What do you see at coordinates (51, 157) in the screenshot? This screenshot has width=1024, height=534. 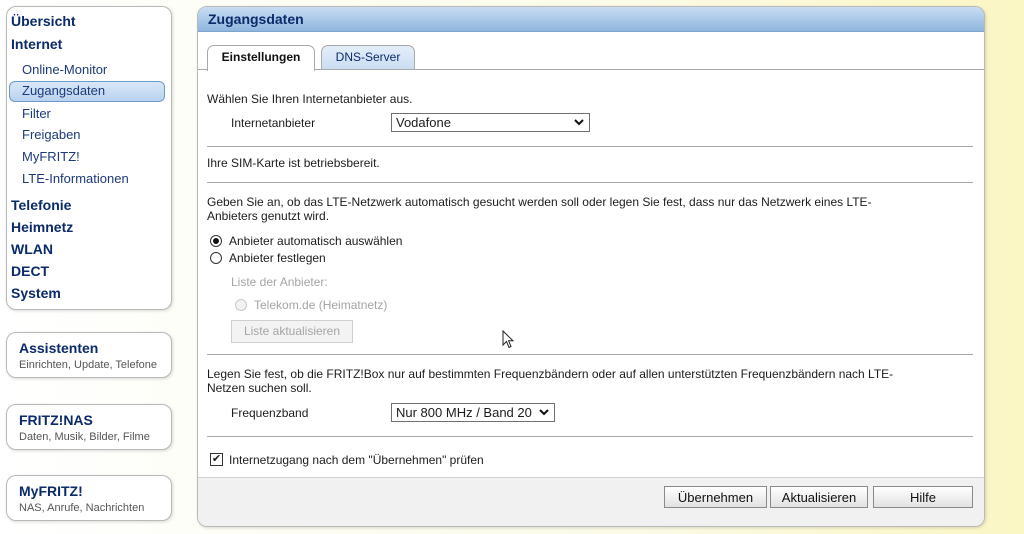 I see `nav-subitem-myfritz: MyFRITZ!` at bounding box center [51, 157].